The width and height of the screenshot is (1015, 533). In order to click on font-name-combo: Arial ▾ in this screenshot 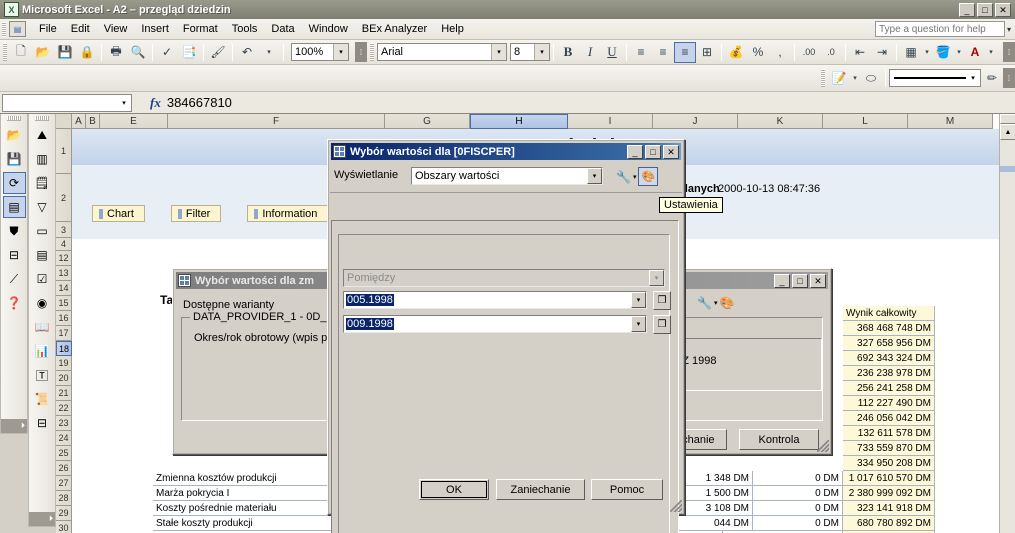, I will do `click(442, 52)`.